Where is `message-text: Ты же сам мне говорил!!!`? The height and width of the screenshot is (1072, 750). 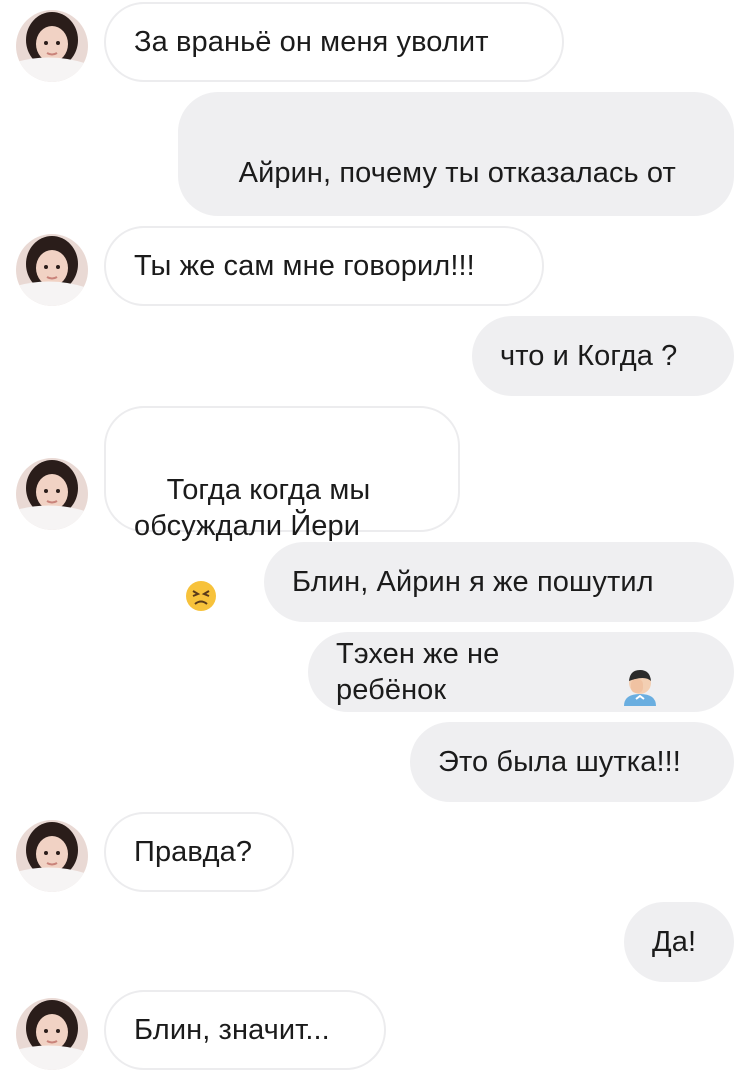
message-text: Ты же сам мне говорил!!! is located at coordinates (304, 266).